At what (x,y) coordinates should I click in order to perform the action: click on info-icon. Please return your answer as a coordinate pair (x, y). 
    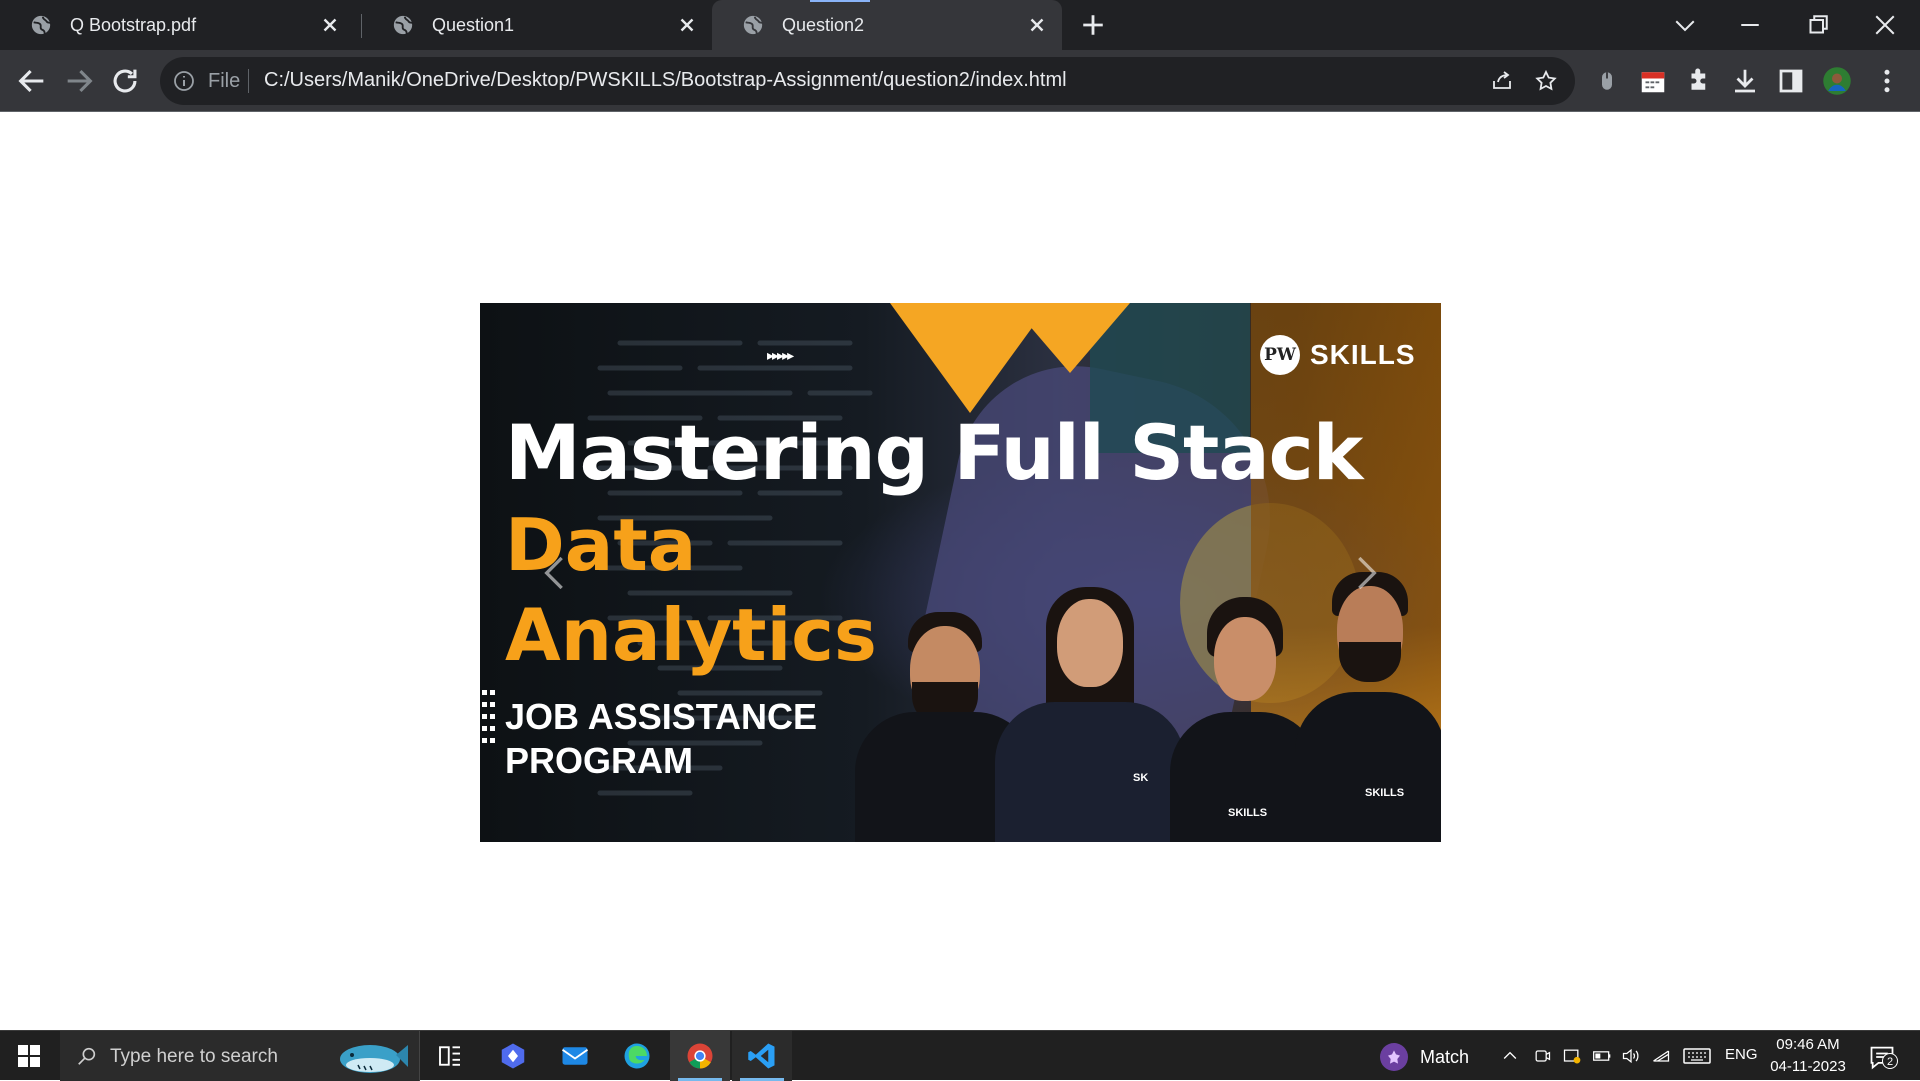
    Looking at the image, I should click on (184, 81).